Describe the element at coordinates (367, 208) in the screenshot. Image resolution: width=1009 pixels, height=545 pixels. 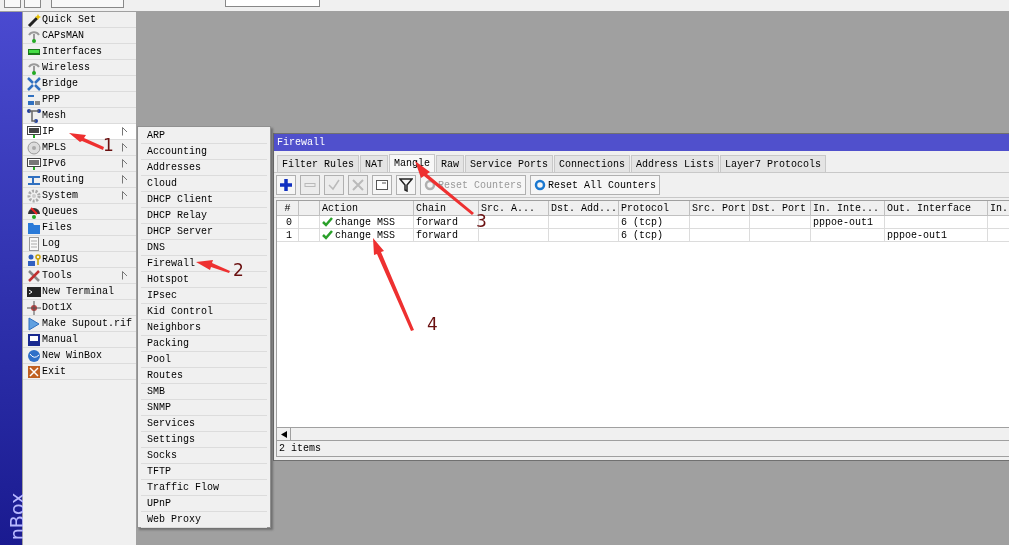
I see `column-header: Action` at that location.